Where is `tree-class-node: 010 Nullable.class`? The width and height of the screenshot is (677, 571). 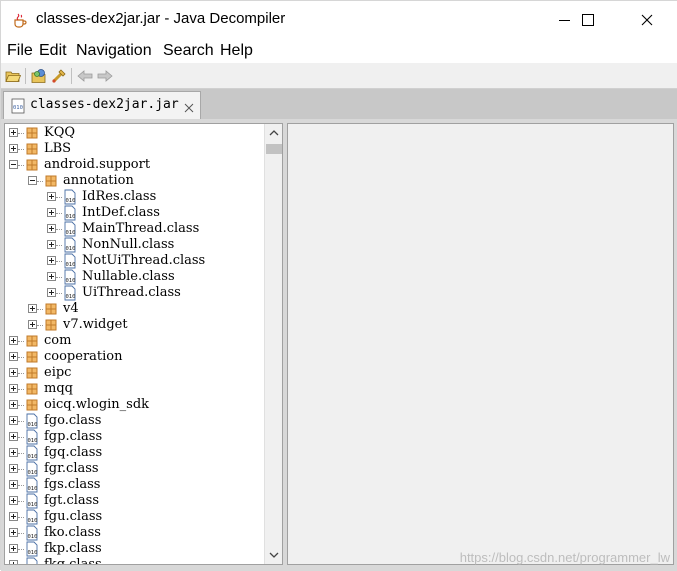 tree-class-node: 010 Nullable.class is located at coordinates (134, 277).